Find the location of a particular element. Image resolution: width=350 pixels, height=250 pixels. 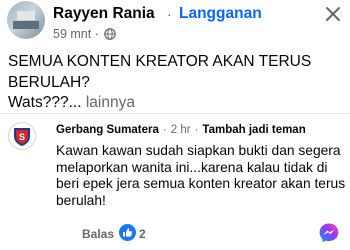

like-count: 2 is located at coordinates (142, 234).